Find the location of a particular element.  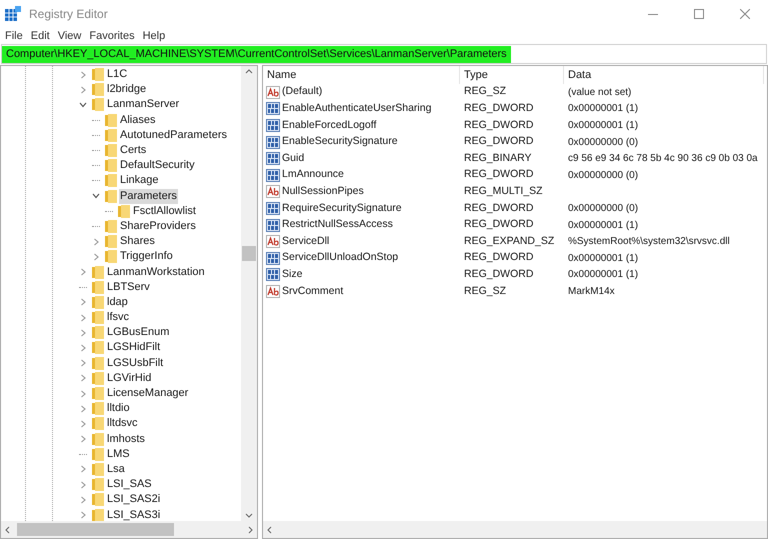

tree-item: Shares is located at coordinates (137, 242).